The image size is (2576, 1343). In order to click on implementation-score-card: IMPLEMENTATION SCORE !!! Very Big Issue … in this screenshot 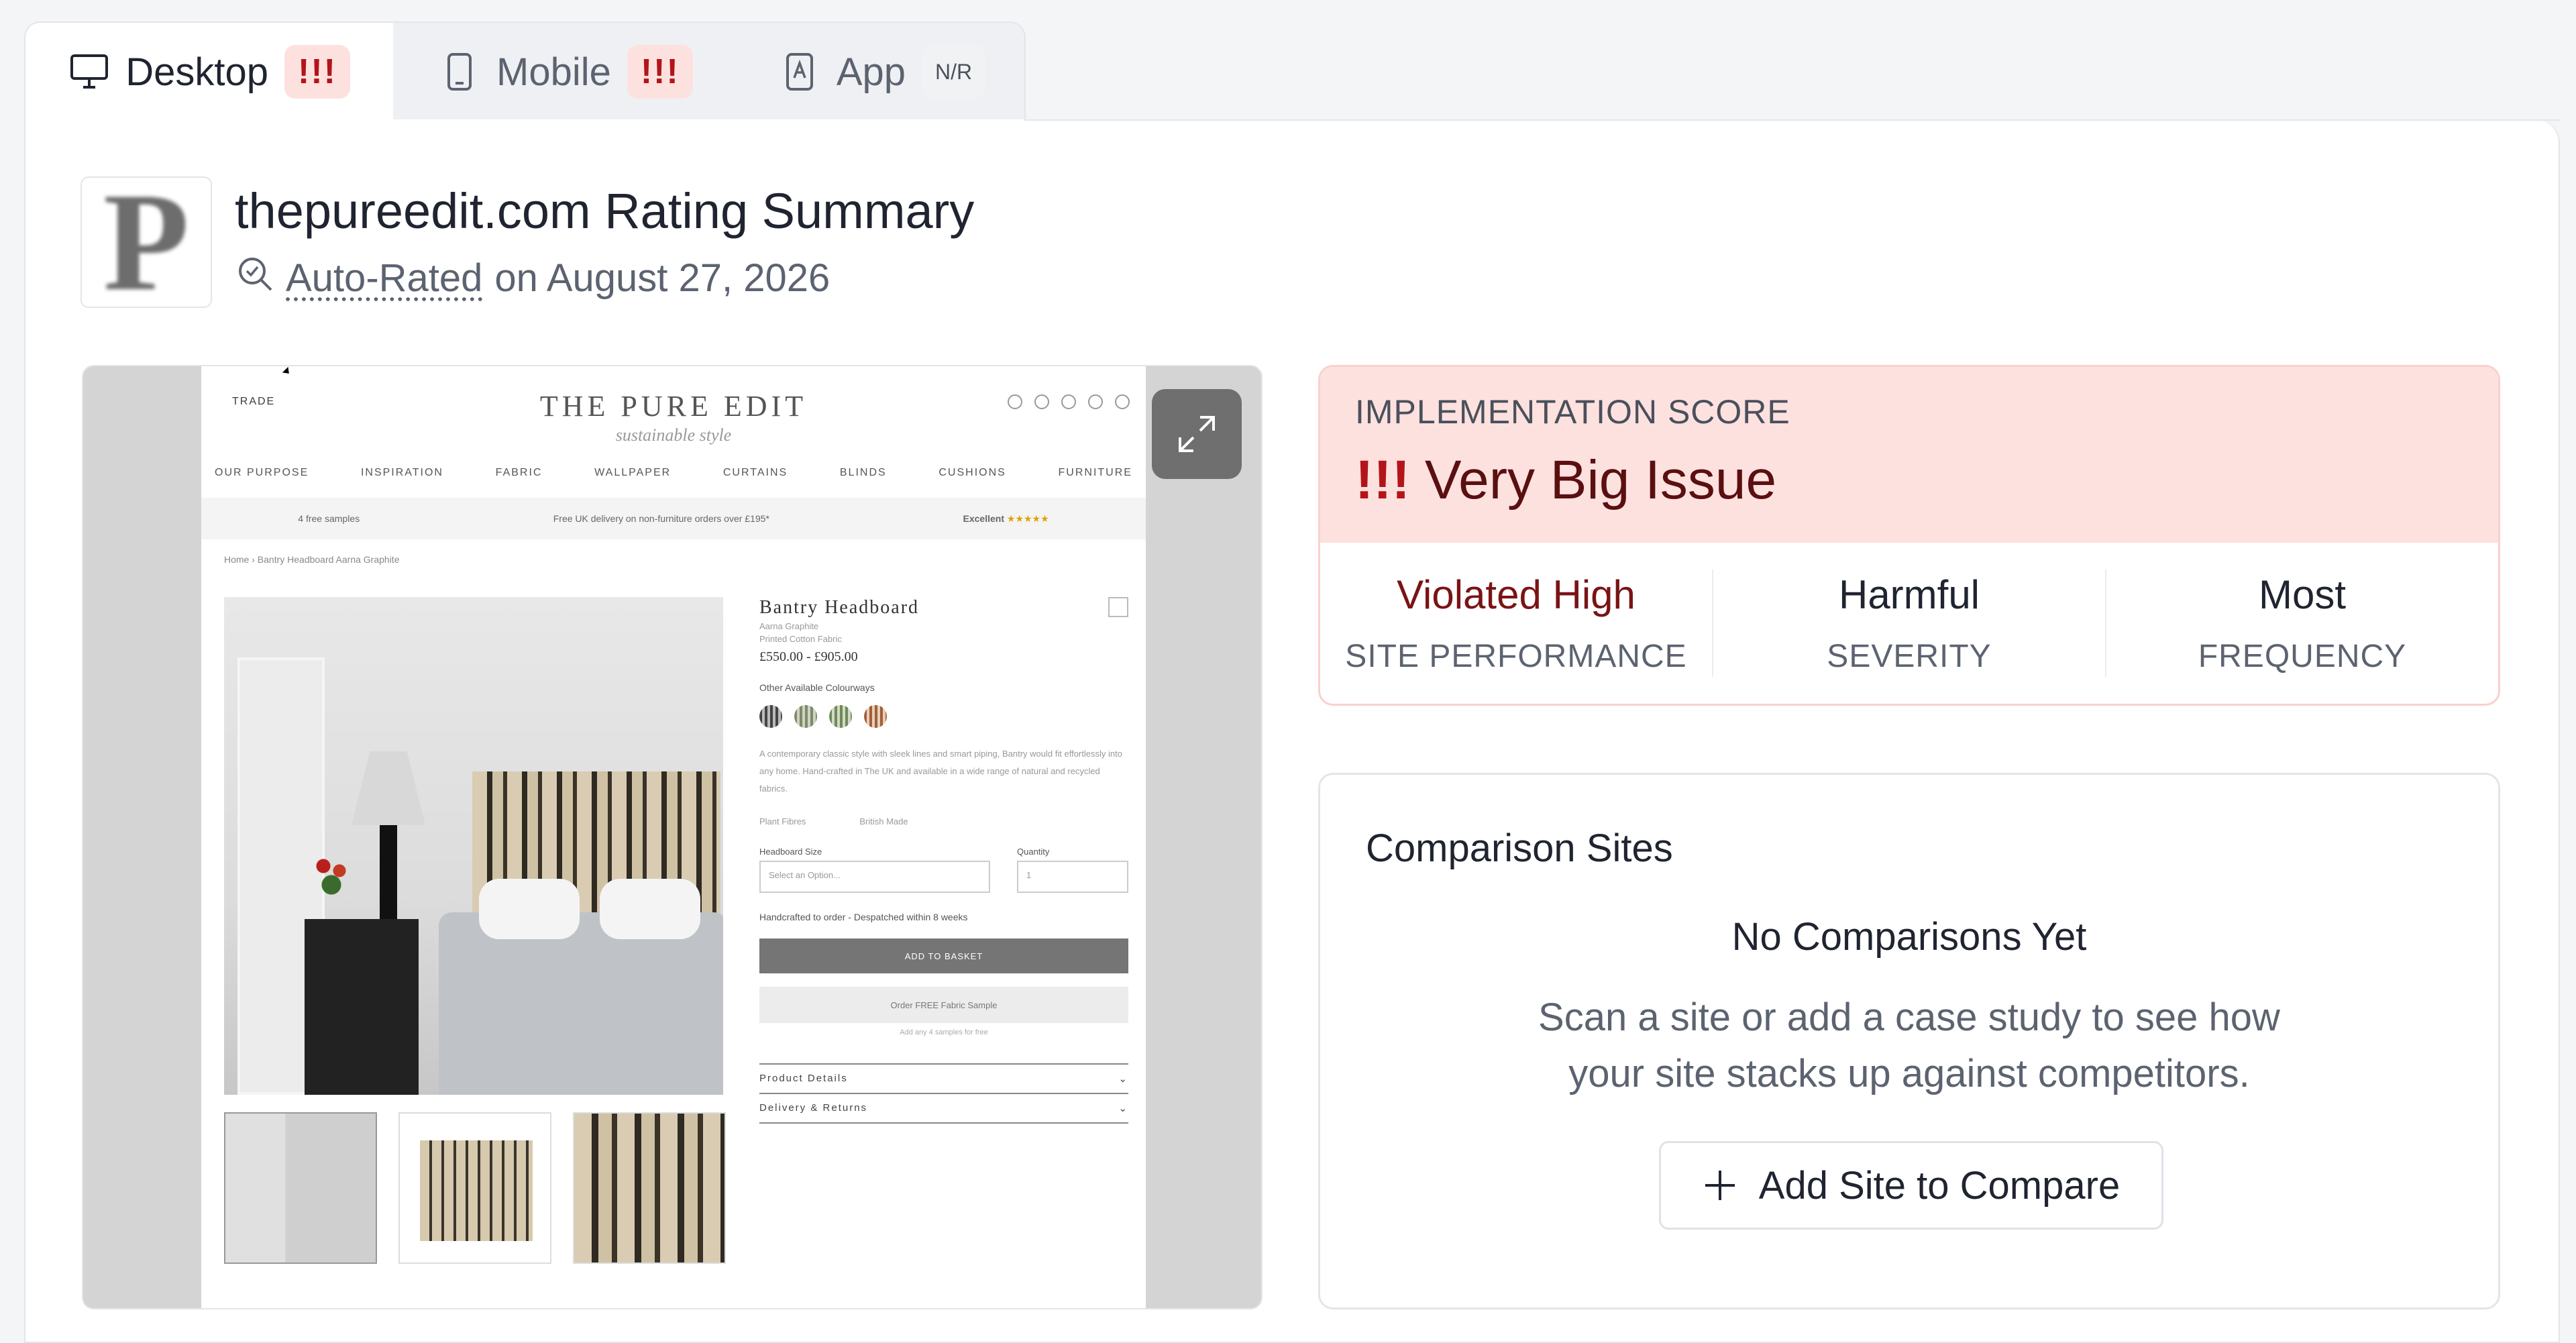, I will do `click(1909, 535)`.